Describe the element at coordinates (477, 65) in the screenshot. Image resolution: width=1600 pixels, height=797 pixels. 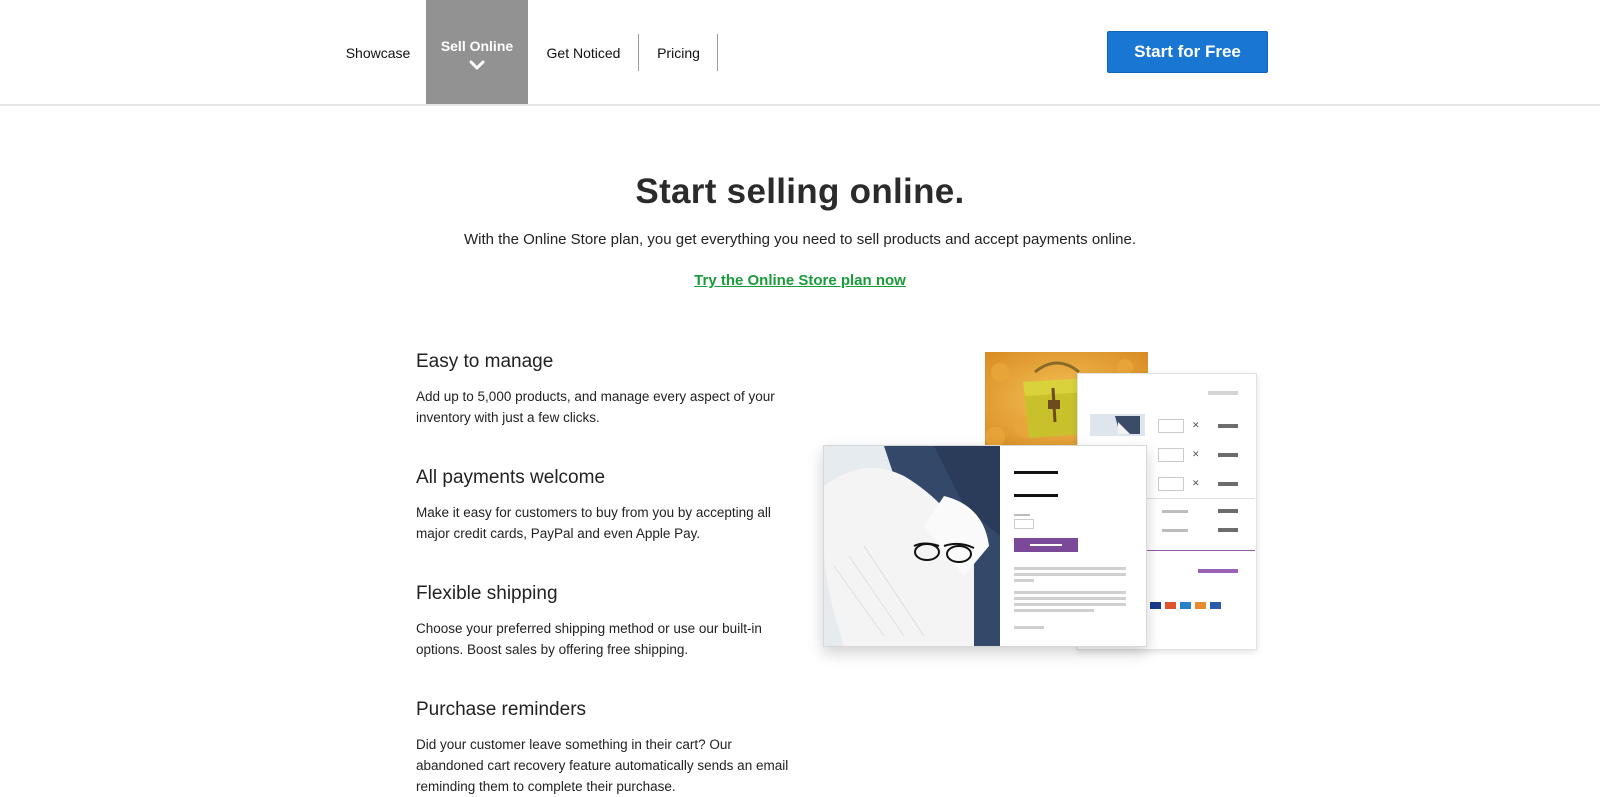
I see `chevron-down-icon` at that location.